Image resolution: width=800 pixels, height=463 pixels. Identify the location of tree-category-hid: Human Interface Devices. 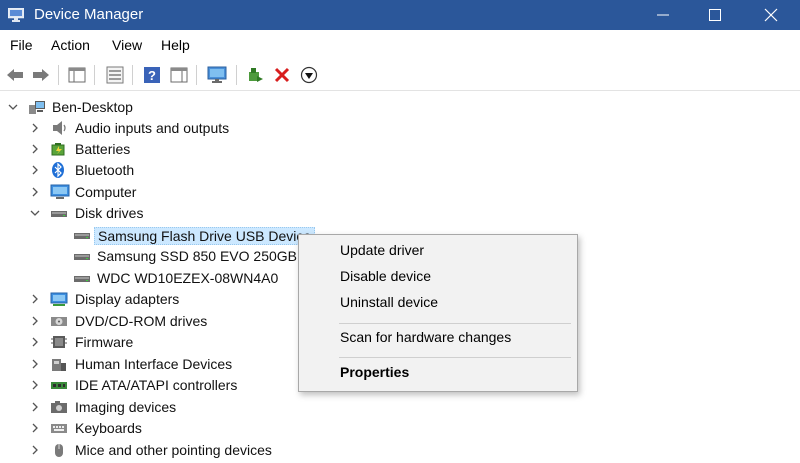
(150, 364).